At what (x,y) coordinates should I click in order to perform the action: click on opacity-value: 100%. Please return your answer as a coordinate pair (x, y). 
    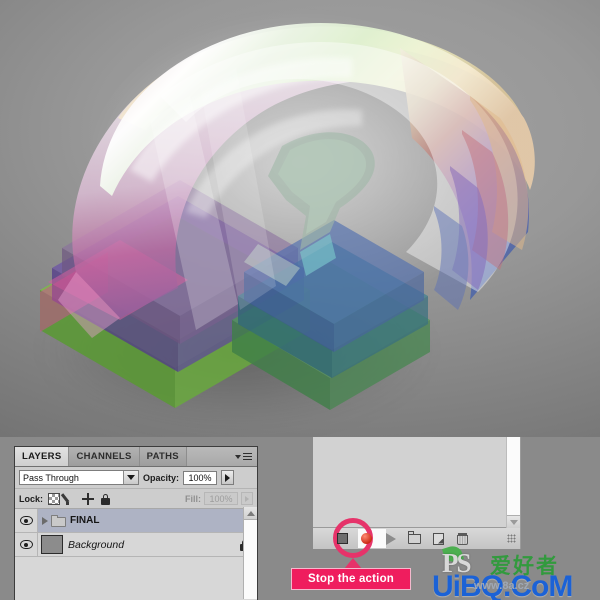
    Looking at the image, I should click on (200, 477).